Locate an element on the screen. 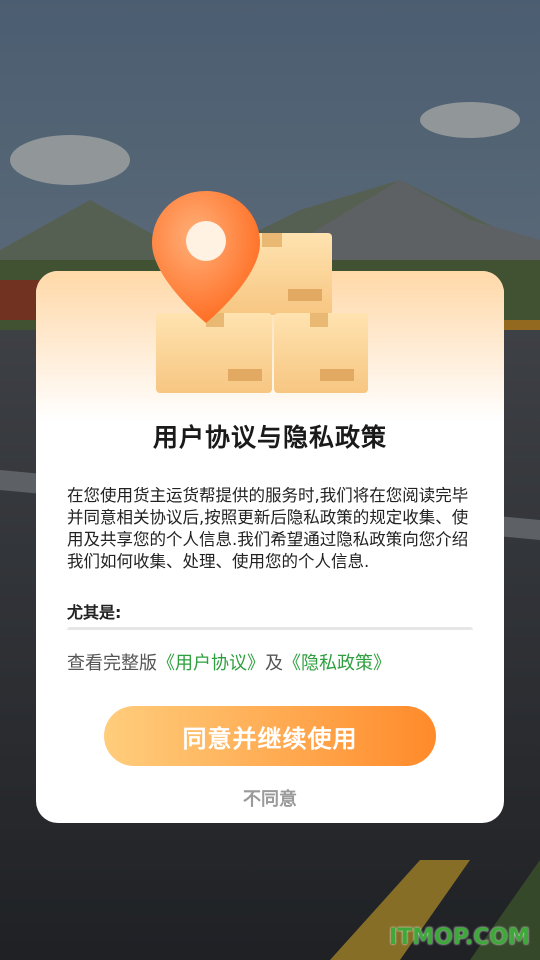 The height and width of the screenshot is (960, 540). content-scroll-edge is located at coordinates (270, 630).